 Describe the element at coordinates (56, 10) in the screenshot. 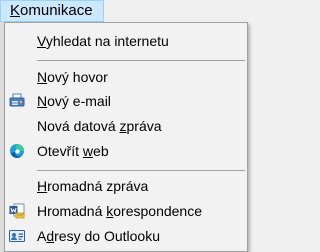

I see `menu-komunikace-label: omunikace` at that location.